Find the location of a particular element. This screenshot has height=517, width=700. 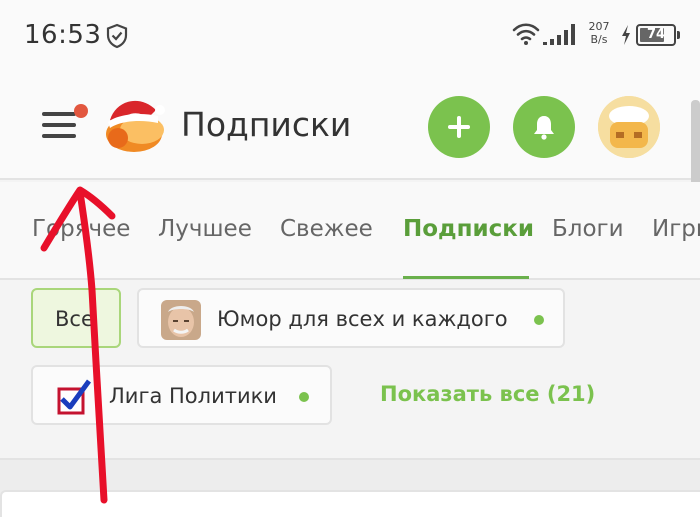

notifications-button is located at coordinates (544, 127).